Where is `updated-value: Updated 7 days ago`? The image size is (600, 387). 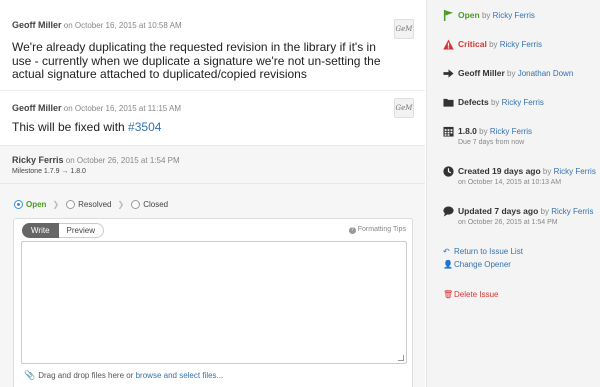
updated-value: Updated 7 days ago is located at coordinates (498, 211).